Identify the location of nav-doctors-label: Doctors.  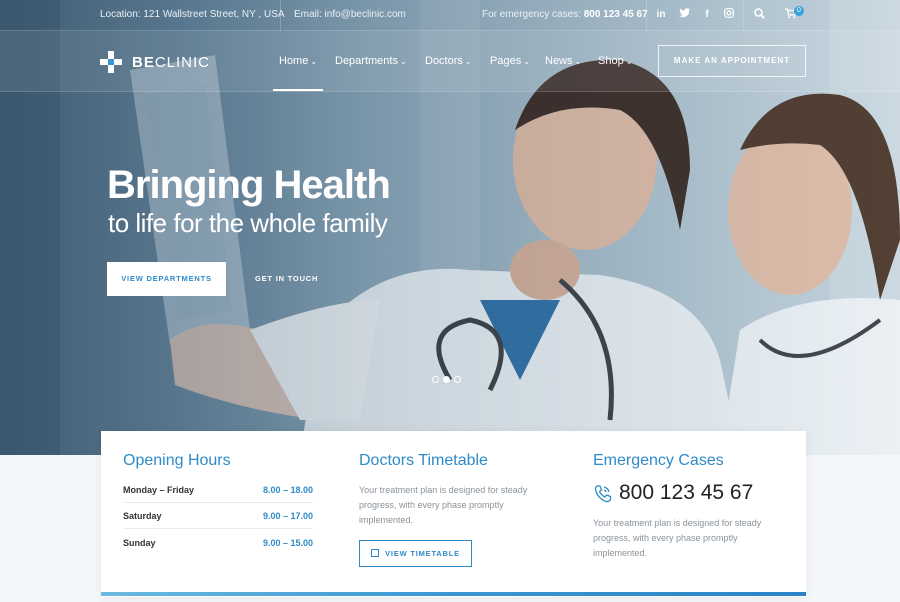
(444, 61).